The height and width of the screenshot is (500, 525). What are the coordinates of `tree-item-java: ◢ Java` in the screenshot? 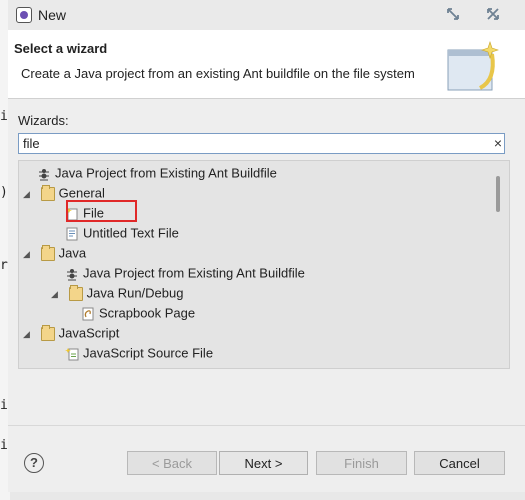 It's located at (54, 253).